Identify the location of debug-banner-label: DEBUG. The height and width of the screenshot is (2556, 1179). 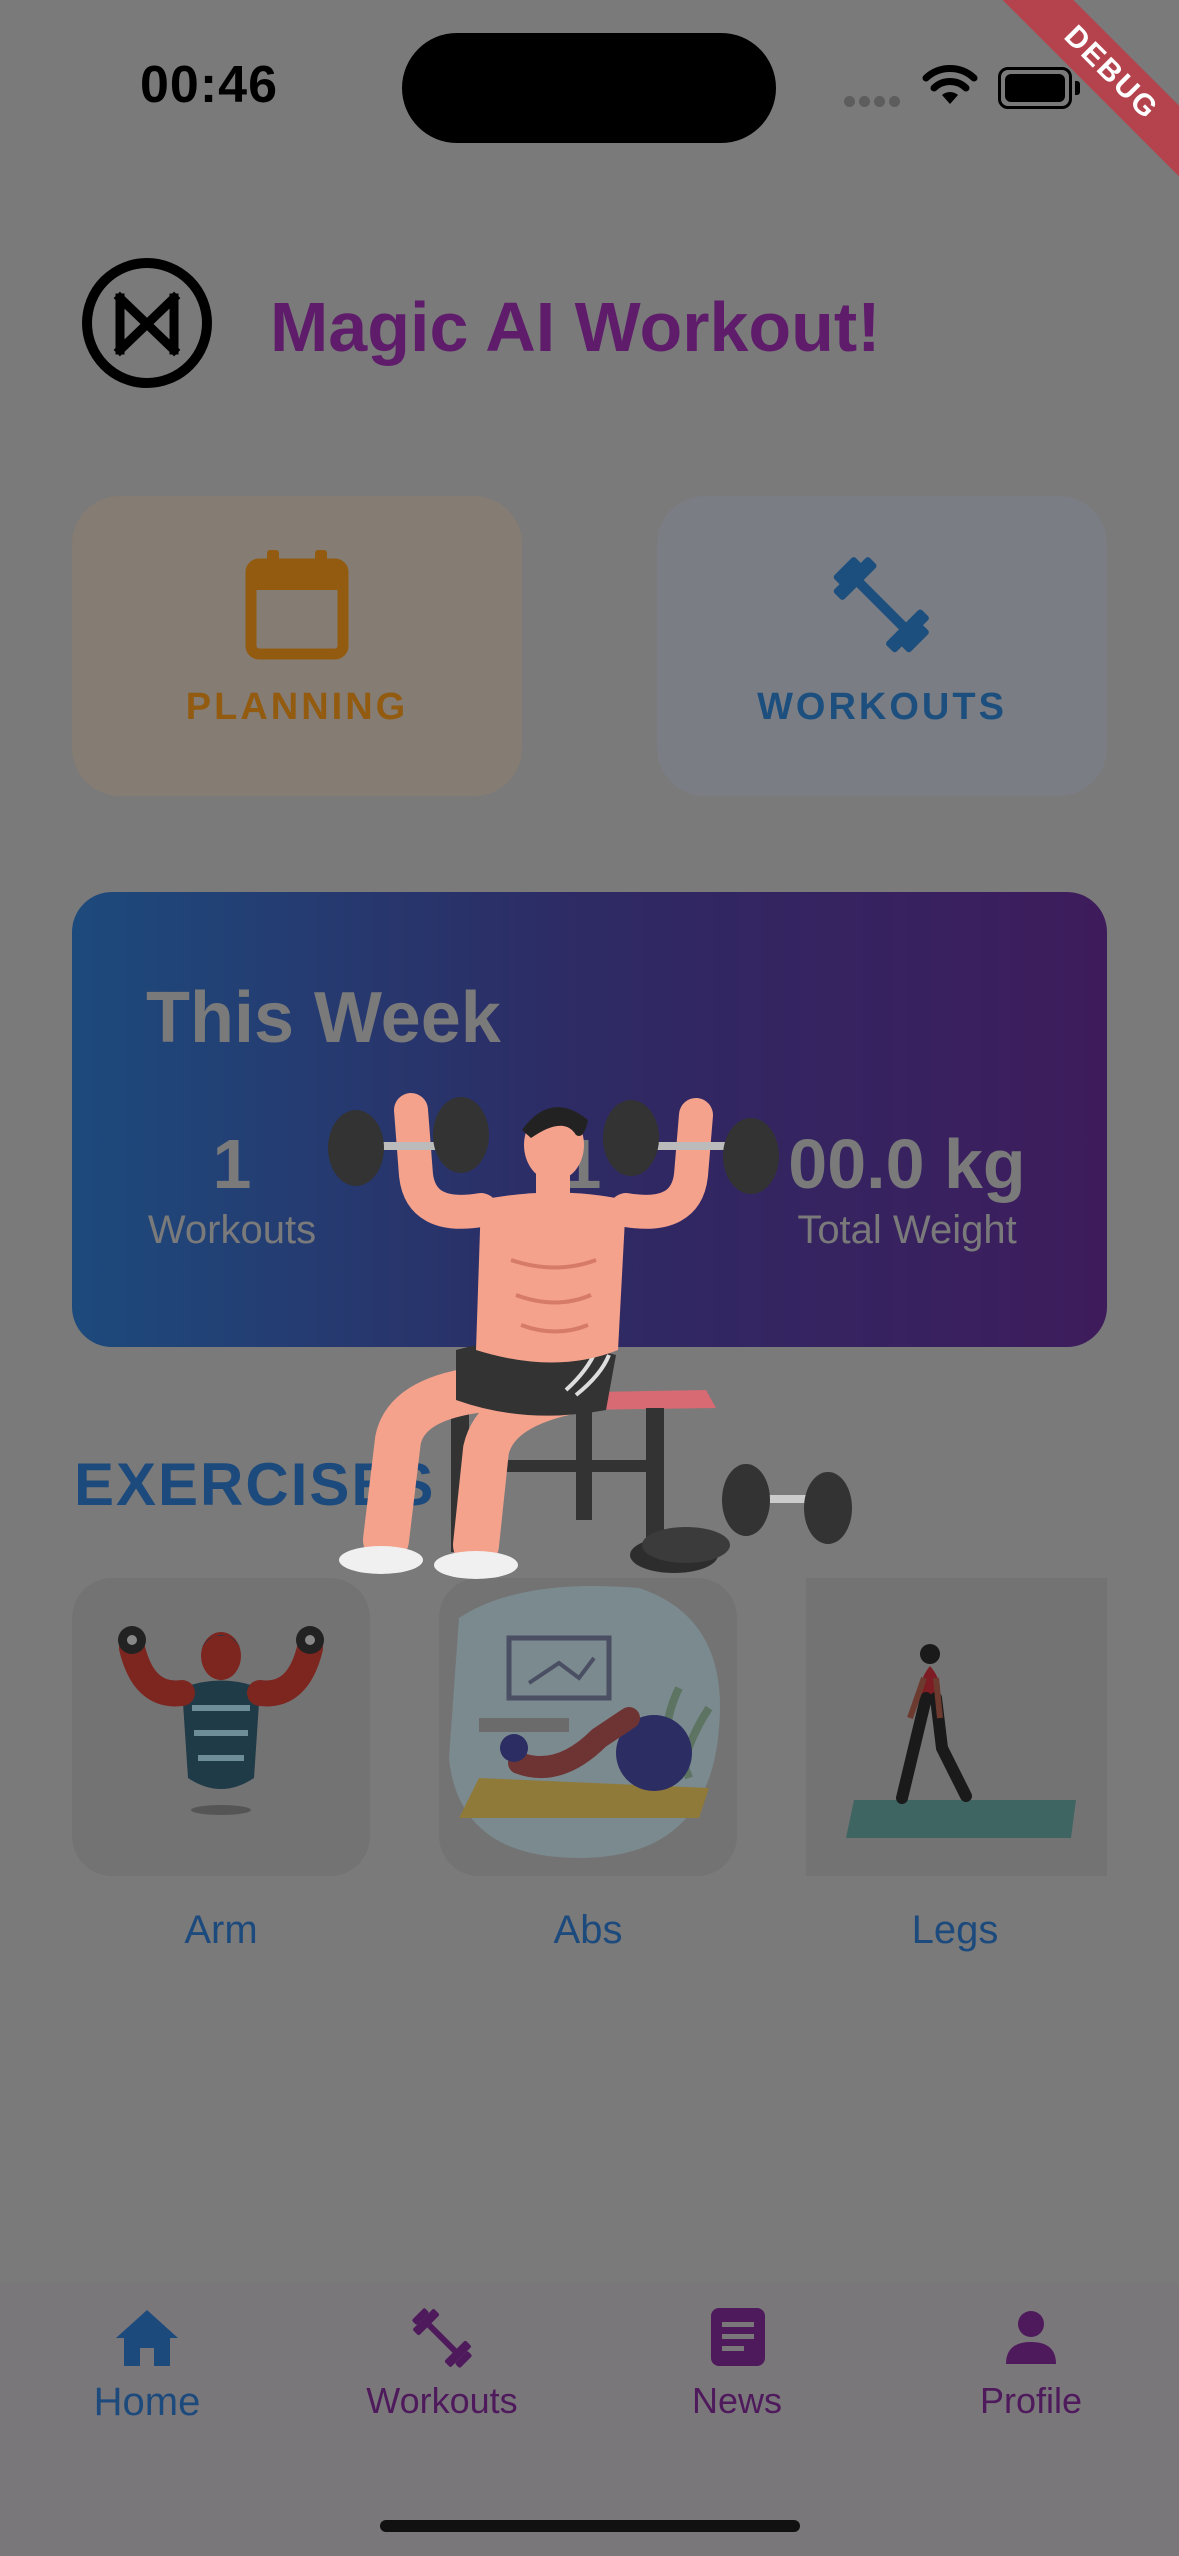
(1083, 98).